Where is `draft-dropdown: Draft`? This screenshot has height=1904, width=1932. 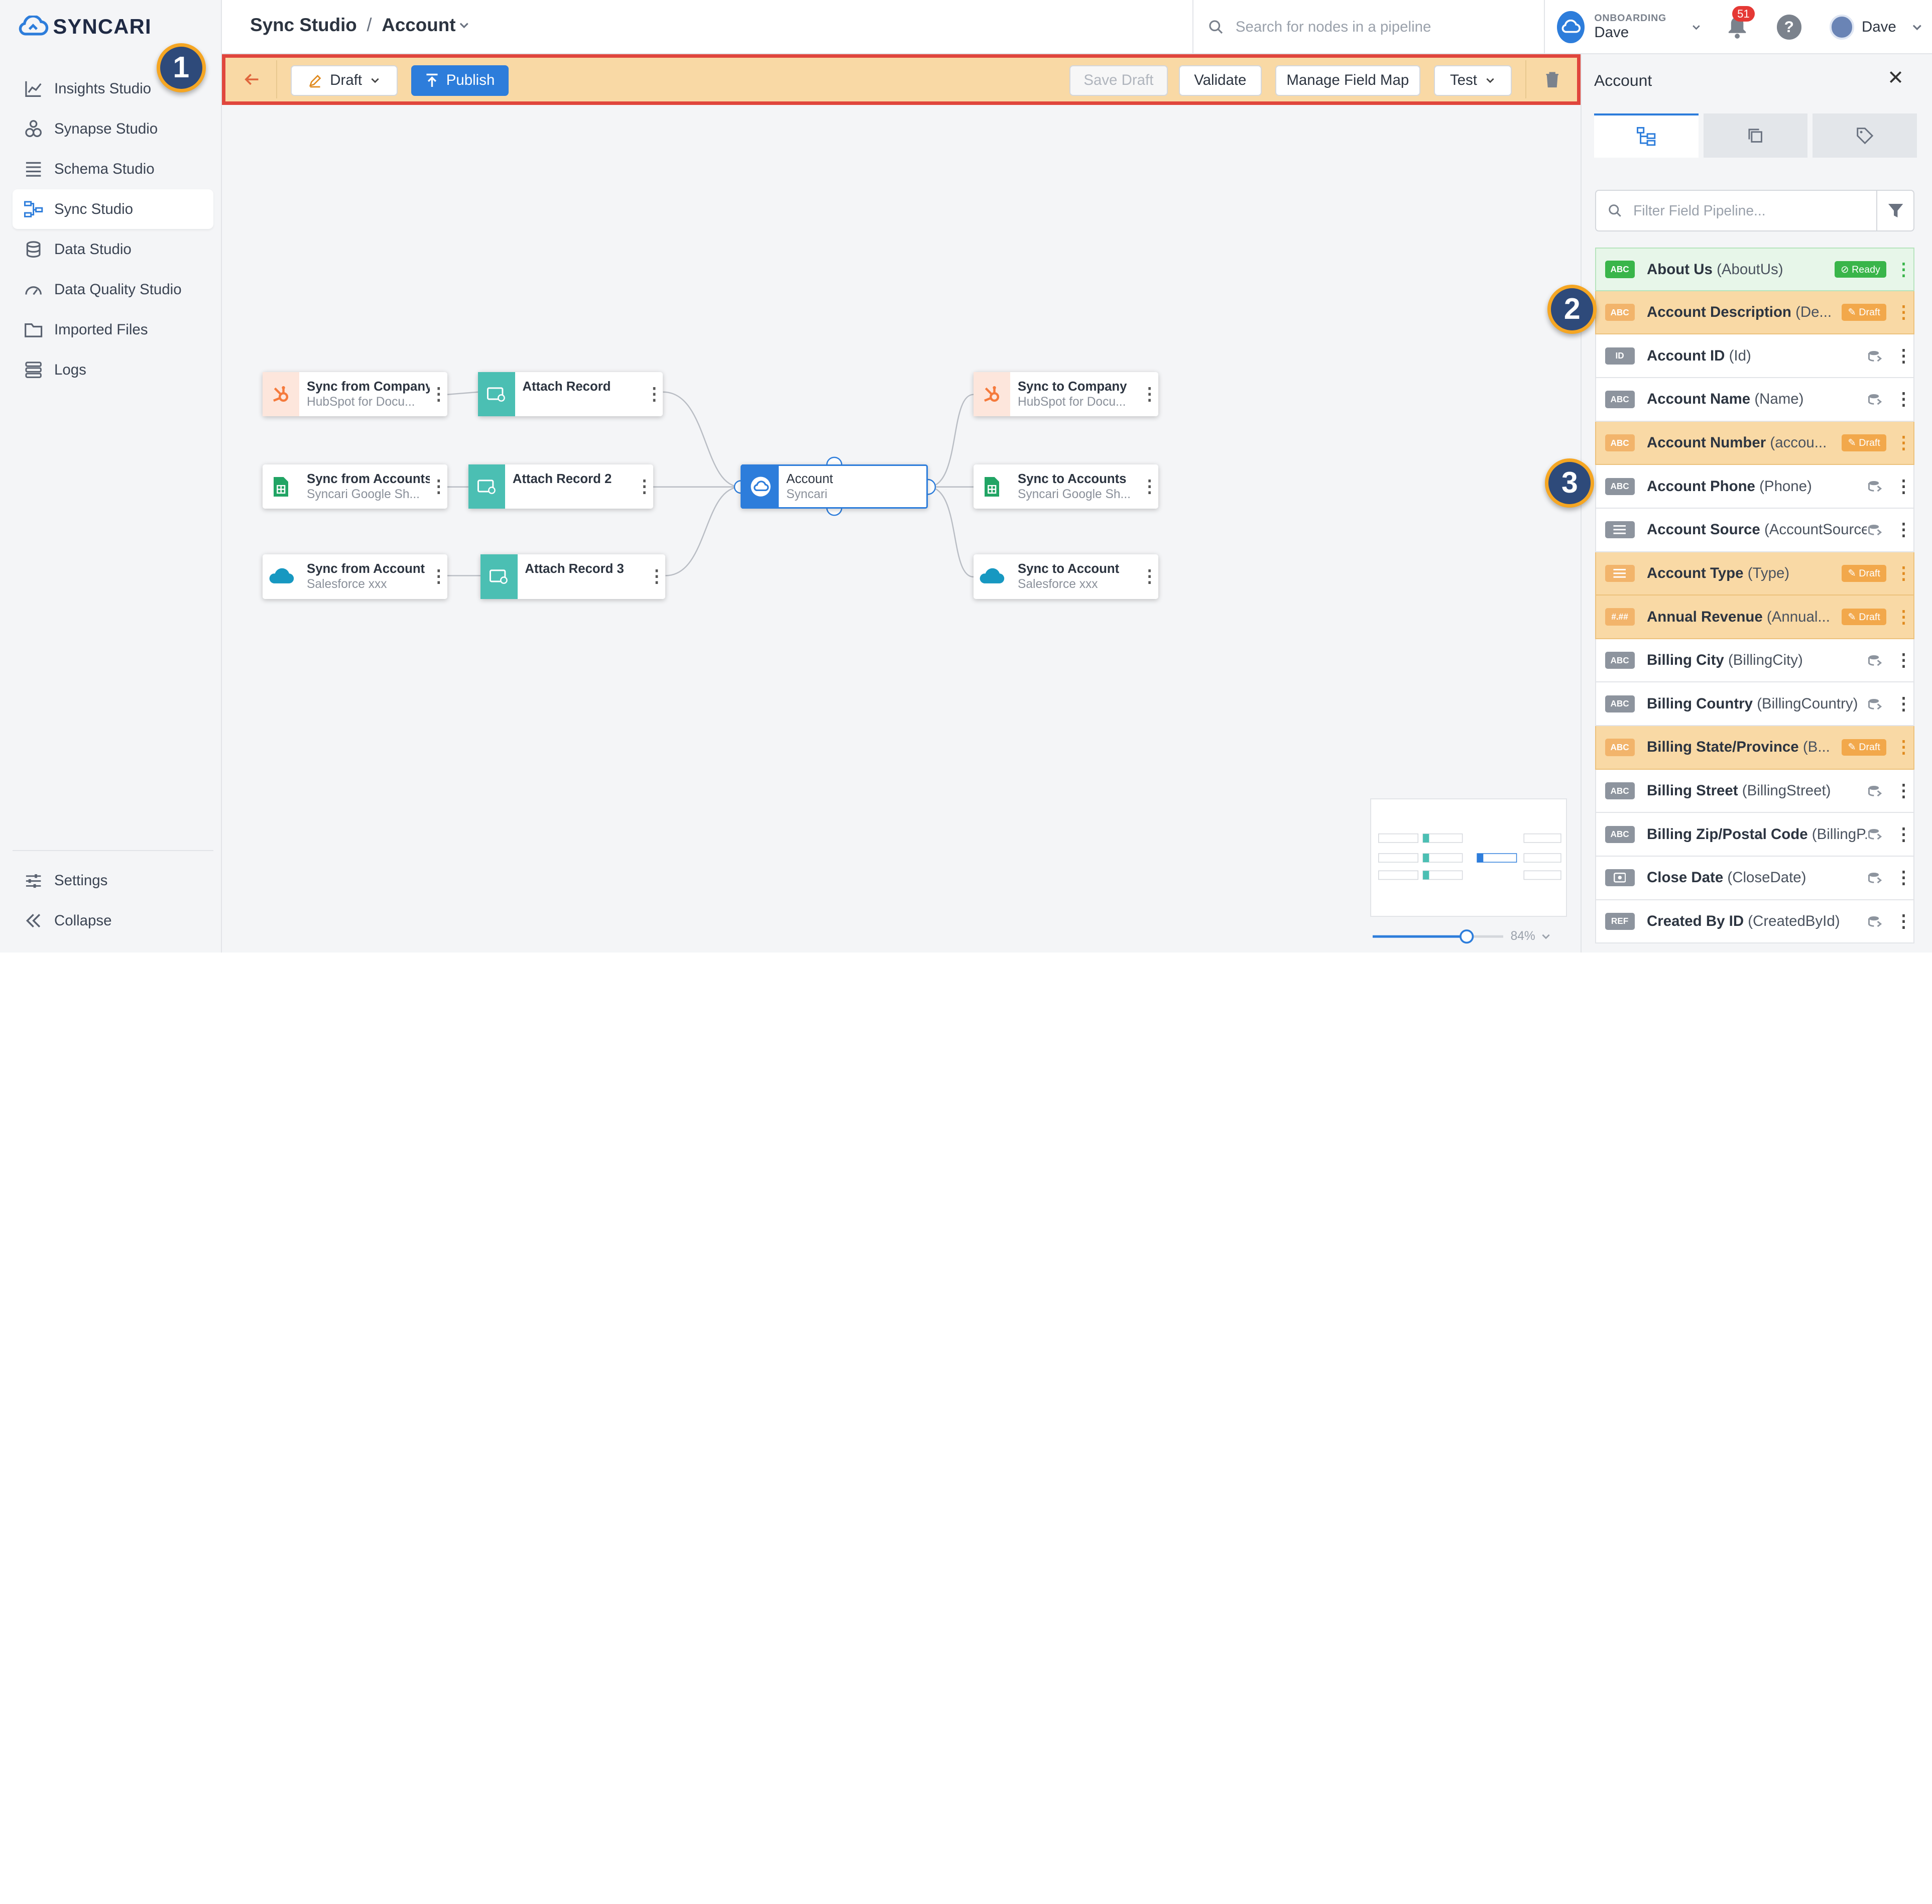
draft-dropdown: Draft is located at coordinates (344, 80).